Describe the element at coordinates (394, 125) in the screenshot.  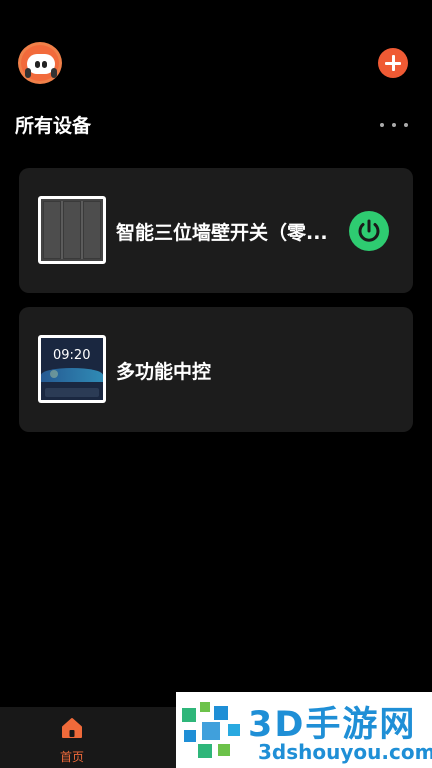
I see `more-icon` at that location.